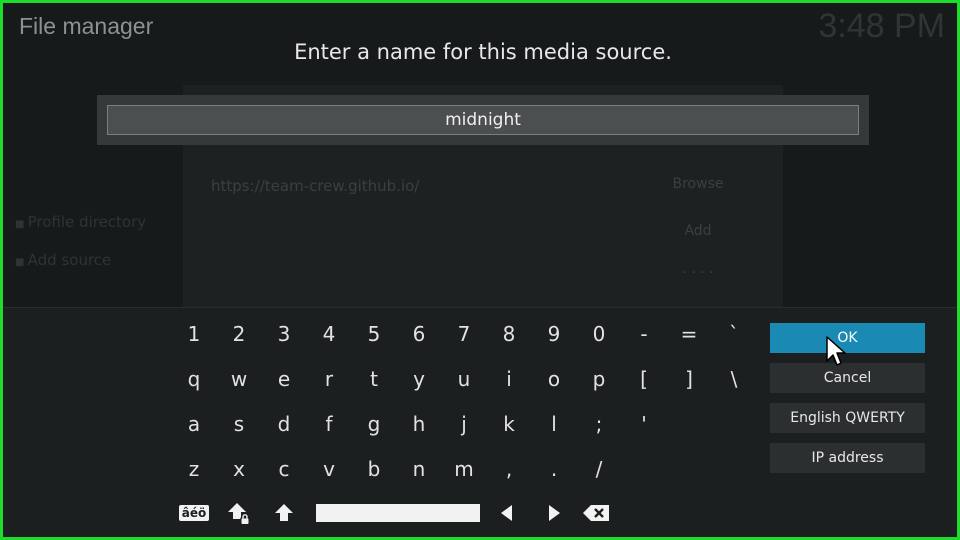  What do you see at coordinates (374, 334) in the screenshot?
I see `key-1-5: 5` at bounding box center [374, 334].